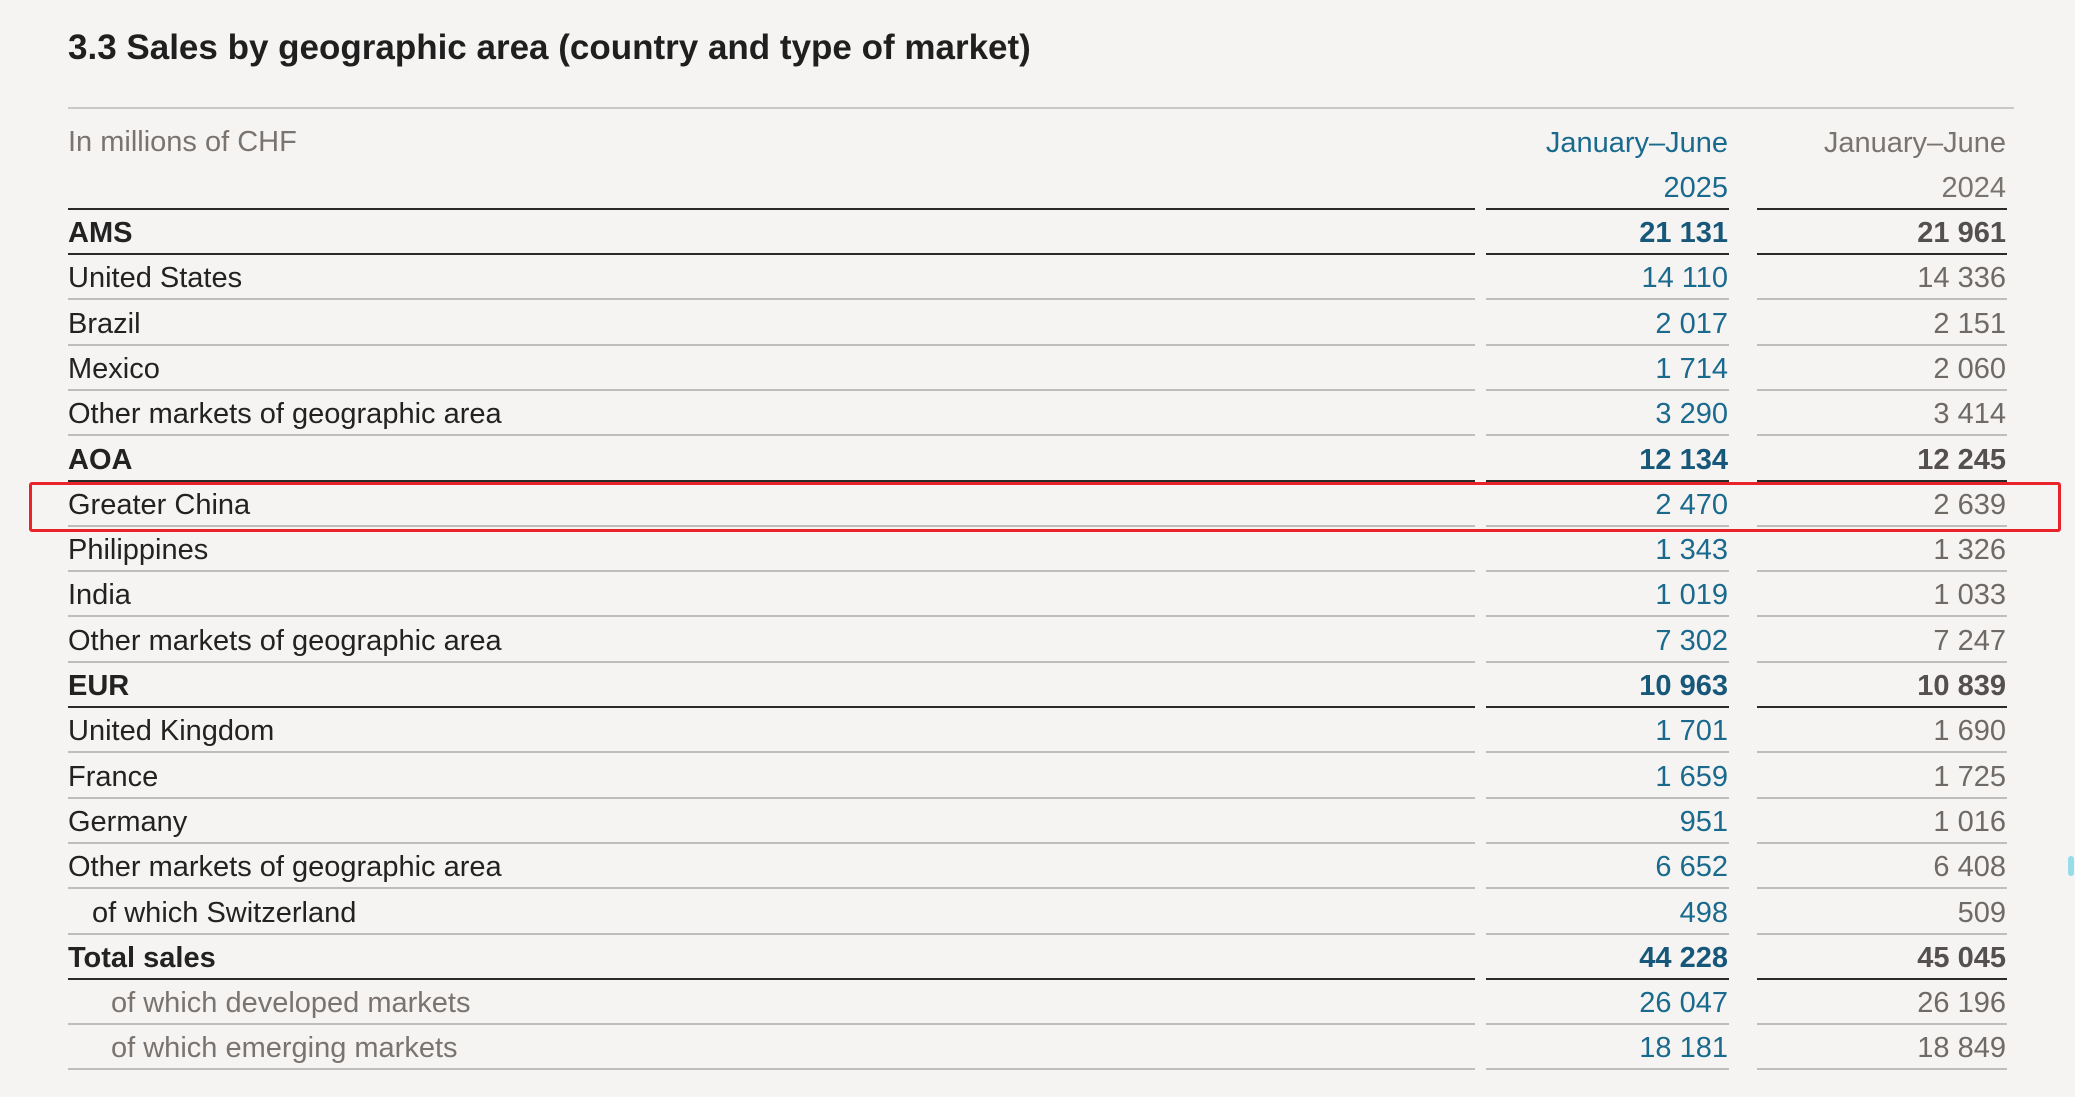 The image size is (2075, 1097). I want to click on value-2025: 2 017, so click(1691, 324).